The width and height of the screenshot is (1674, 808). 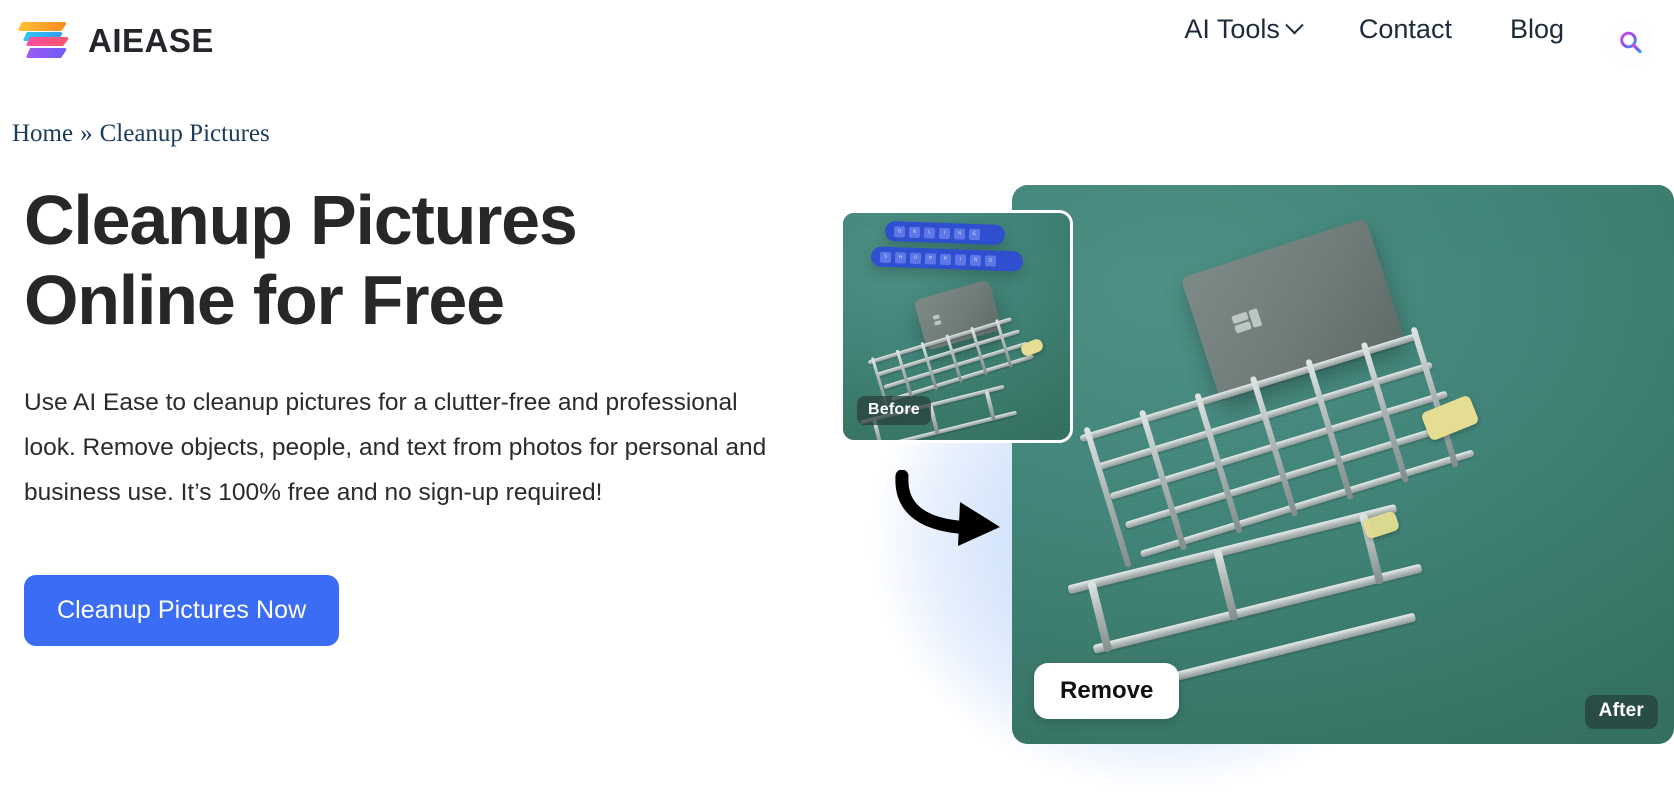 I want to click on aiease-ribbon-logo-icon, so click(x=45, y=41).